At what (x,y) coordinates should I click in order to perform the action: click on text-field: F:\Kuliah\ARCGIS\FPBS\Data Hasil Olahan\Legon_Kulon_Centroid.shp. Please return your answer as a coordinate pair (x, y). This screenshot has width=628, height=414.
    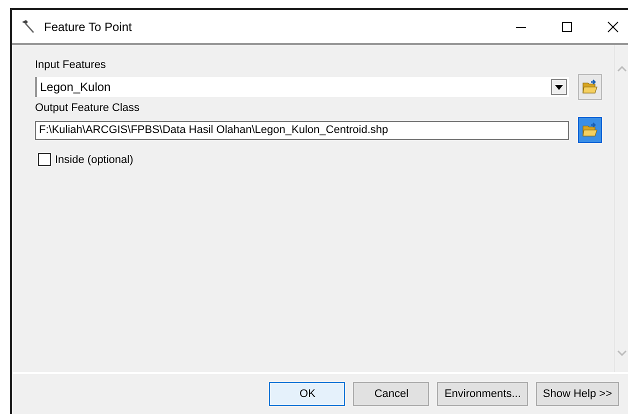
    Looking at the image, I should click on (302, 130).